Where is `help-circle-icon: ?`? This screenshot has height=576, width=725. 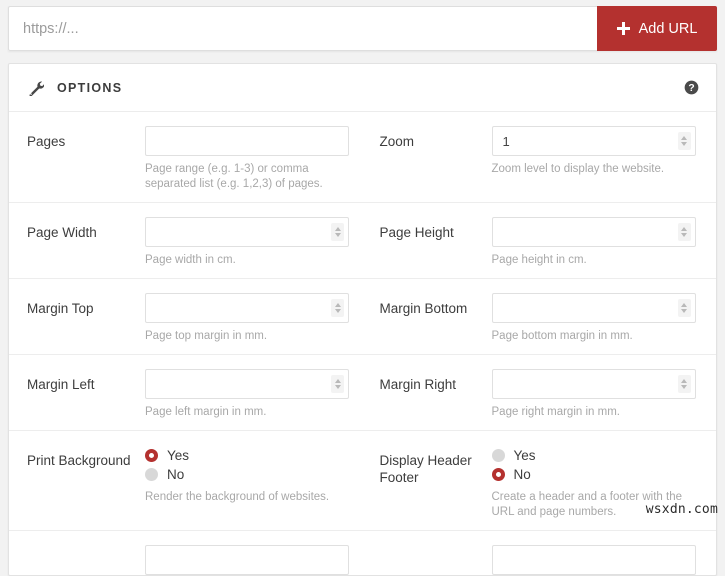 help-circle-icon: ? is located at coordinates (691, 87).